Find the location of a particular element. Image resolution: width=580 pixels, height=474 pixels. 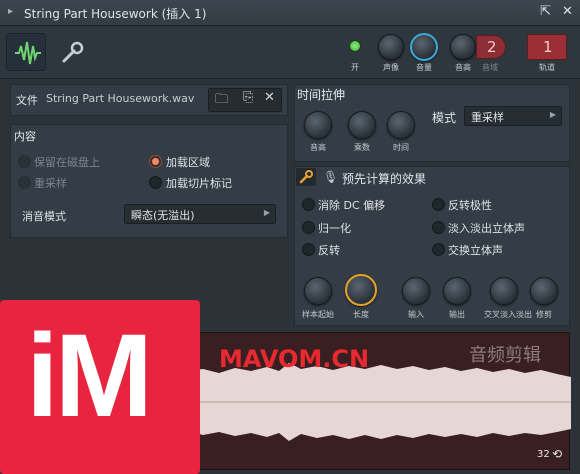

window-title: String Part Housework (插入 1) is located at coordinates (115, 14).